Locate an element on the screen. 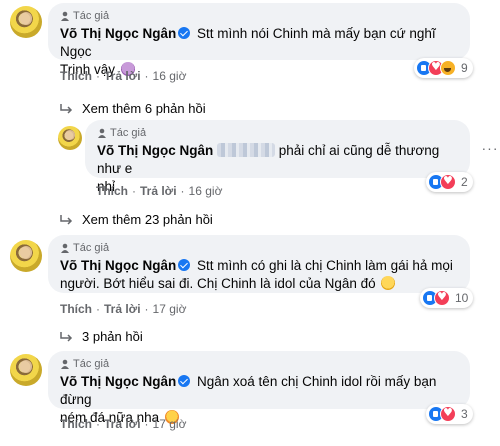 Image resolution: width=500 pixels, height=446 pixels. reactions-summary: 3 is located at coordinates (449, 414).